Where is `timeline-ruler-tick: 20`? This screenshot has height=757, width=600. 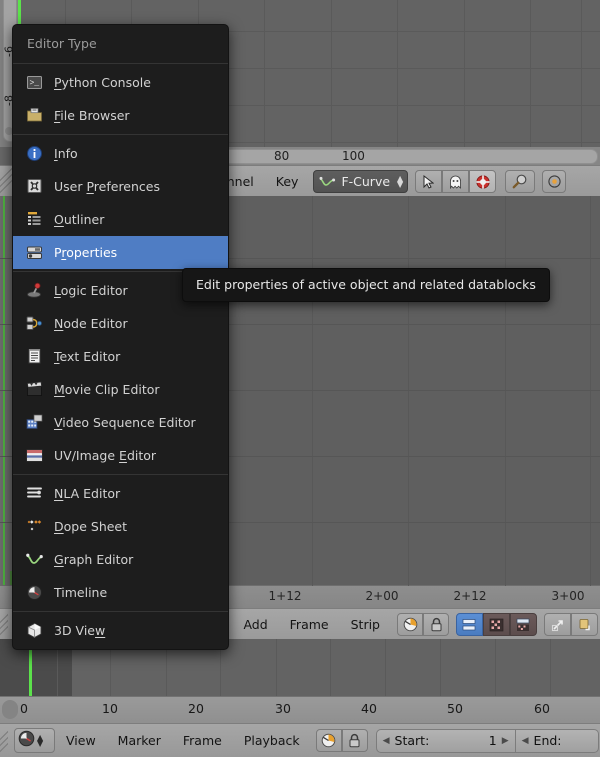 timeline-ruler-tick: 20 is located at coordinates (196, 708).